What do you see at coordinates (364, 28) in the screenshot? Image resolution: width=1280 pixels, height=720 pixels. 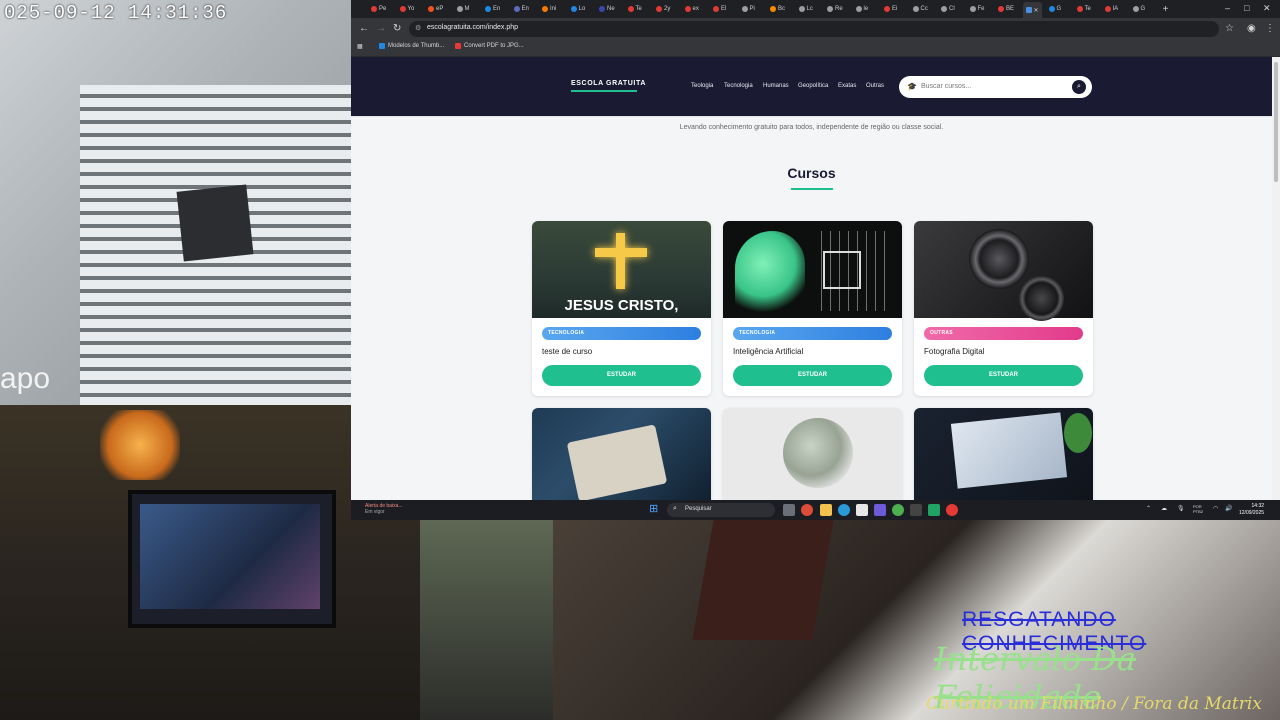 I see `back-icon: ←` at bounding box center [364, 28].